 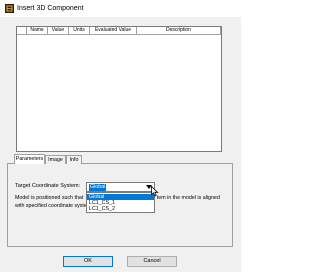 I want to click on description-line1-right: tem in the model is aligned, so click(x=188, y=198).